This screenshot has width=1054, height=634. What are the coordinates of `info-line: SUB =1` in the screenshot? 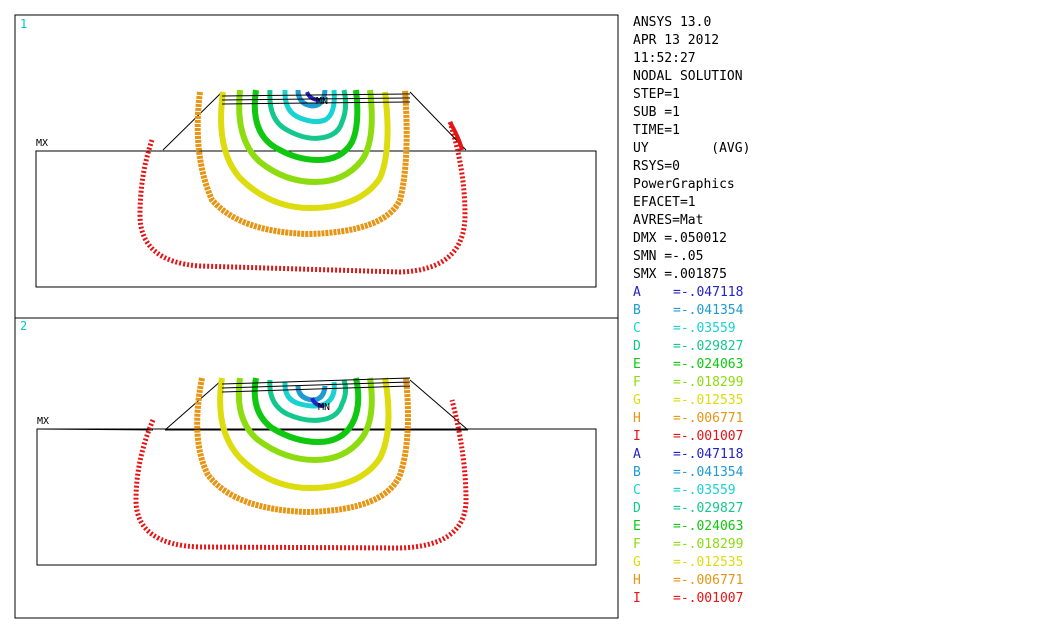 It's located at (656, 112).